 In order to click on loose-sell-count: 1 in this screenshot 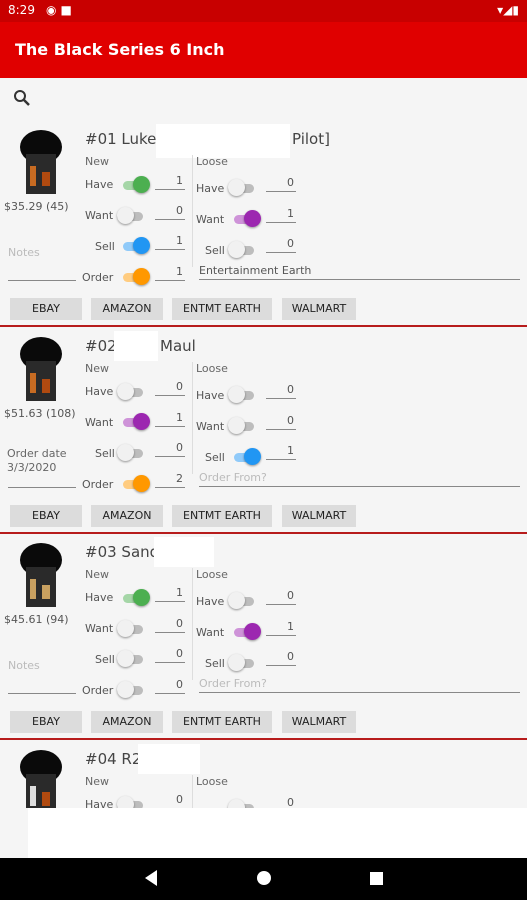, I will do `click(281, 452)`.